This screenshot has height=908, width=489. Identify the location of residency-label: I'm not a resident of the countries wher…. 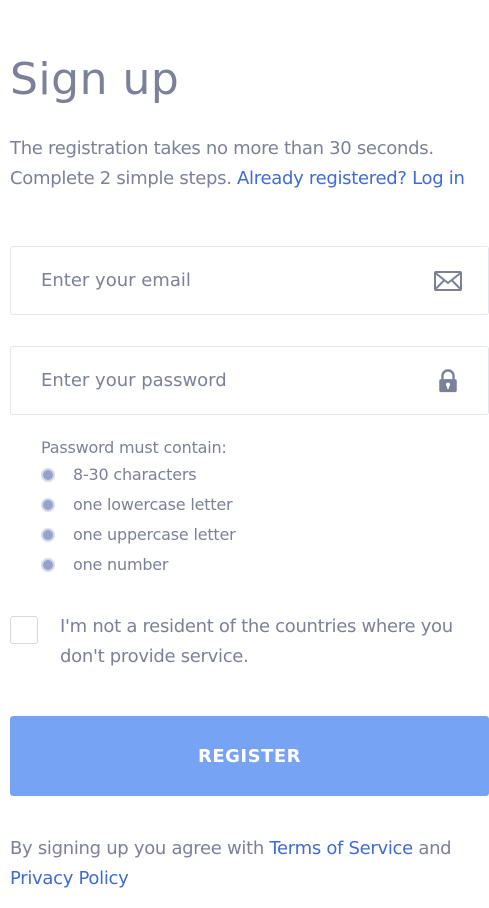
(274, 642).